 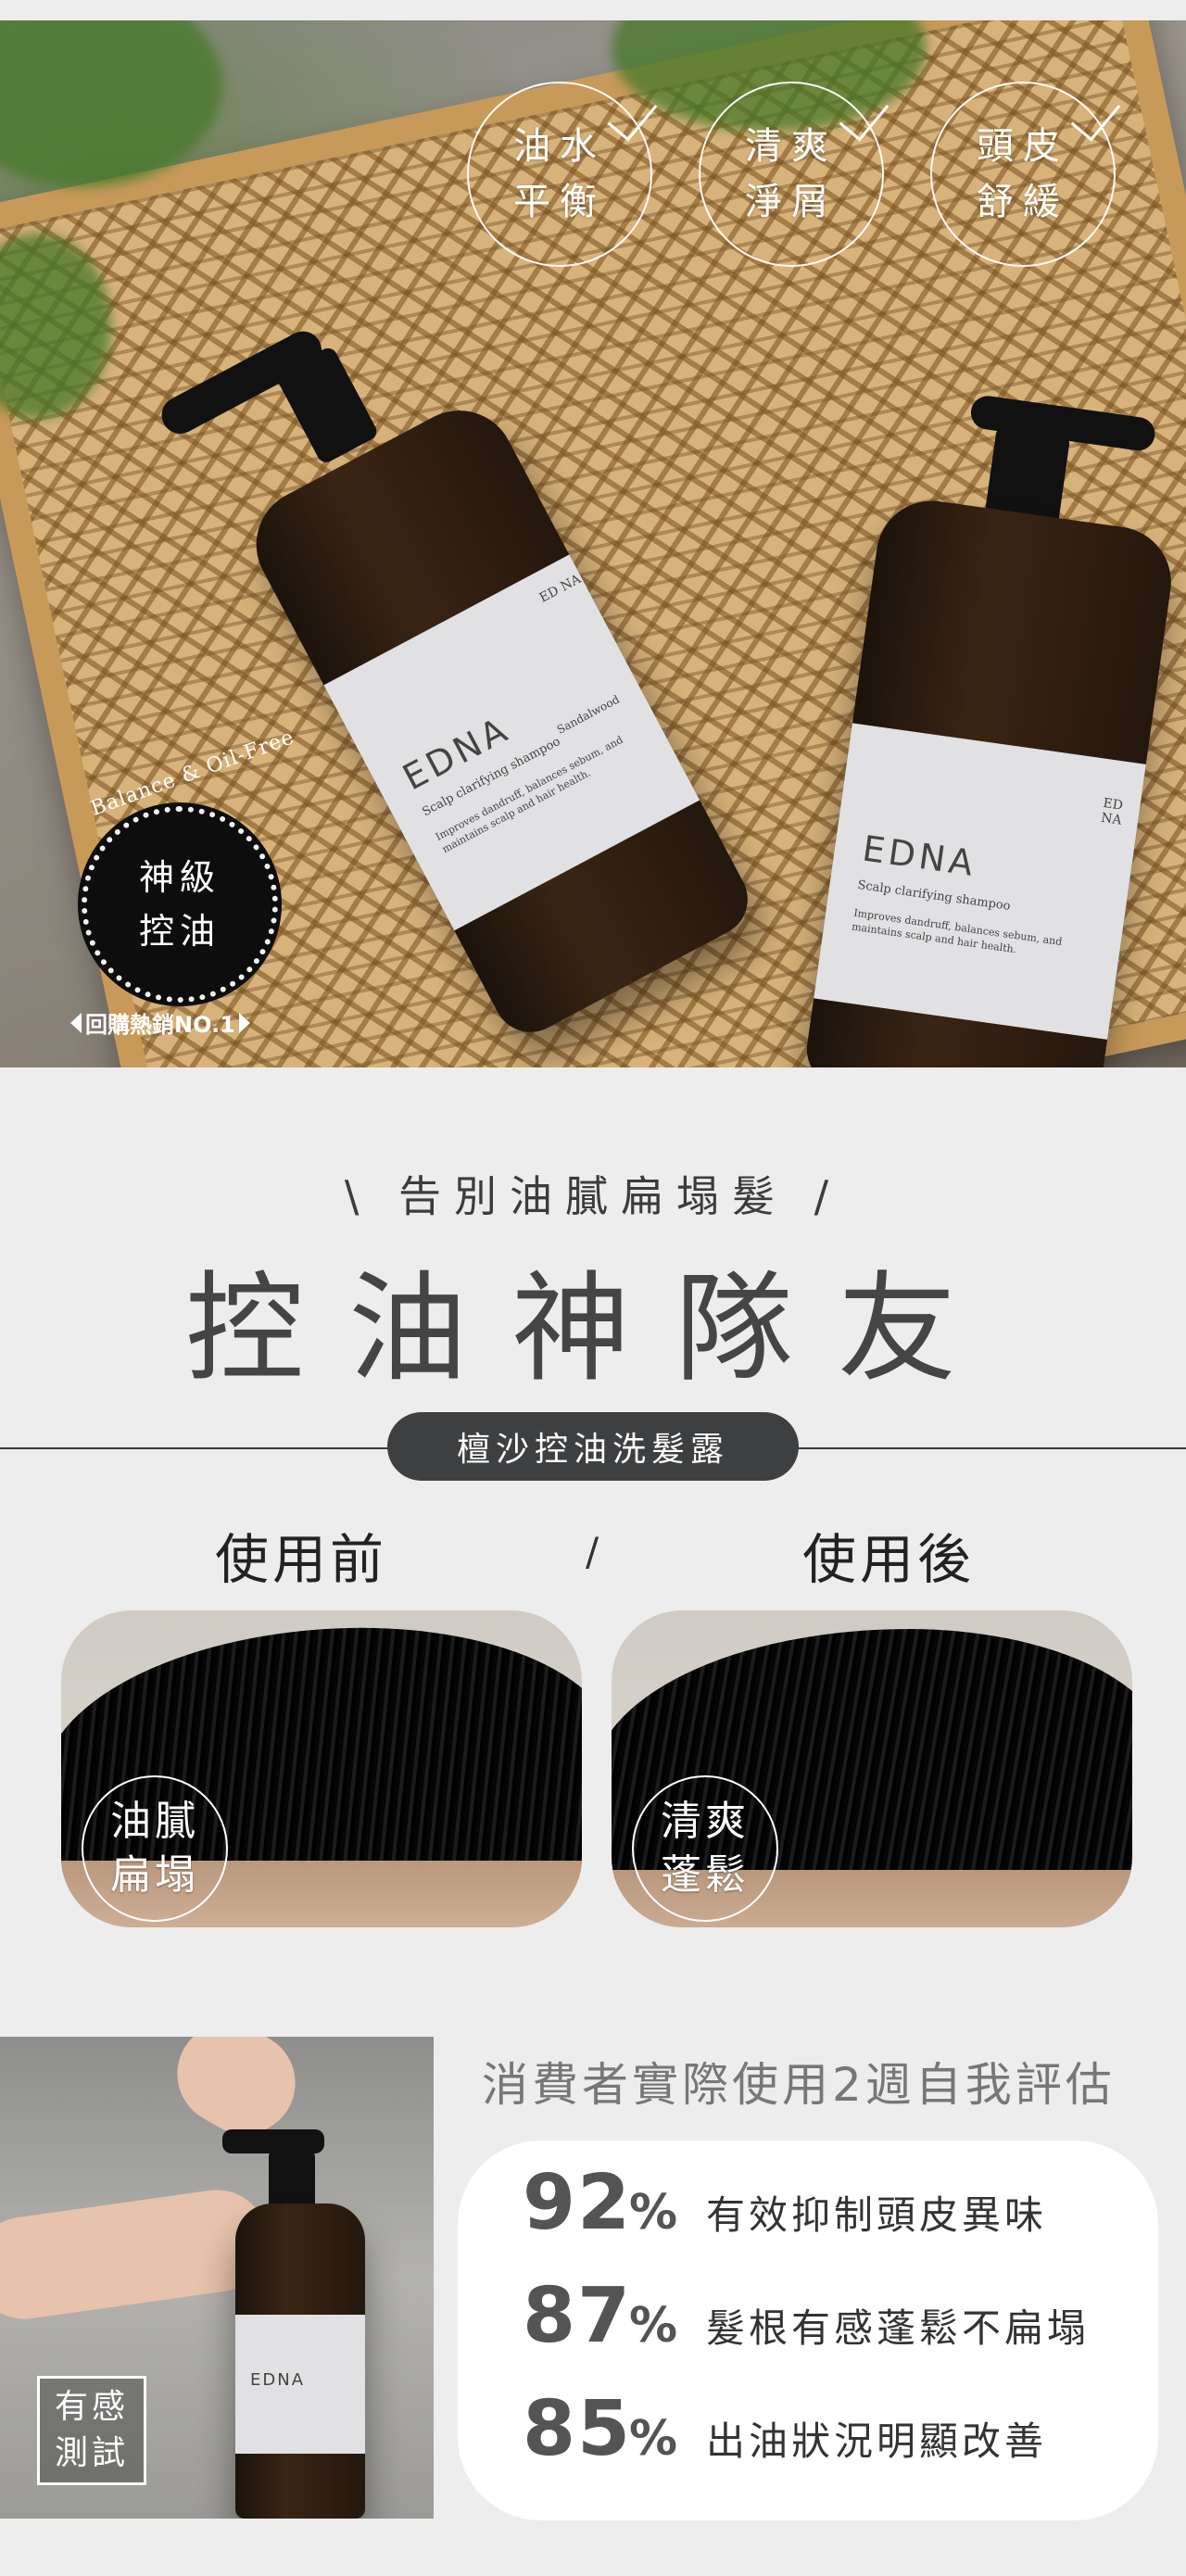 I want to click on stat-row: 85 % 出油狀況明顯改善, so click(x=785, y=2429).